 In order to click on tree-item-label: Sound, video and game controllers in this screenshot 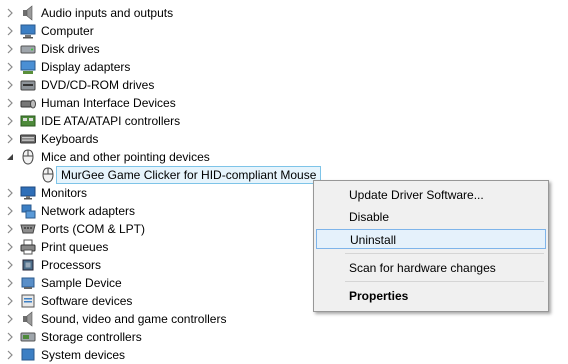, I will do `click(134, 319)`.